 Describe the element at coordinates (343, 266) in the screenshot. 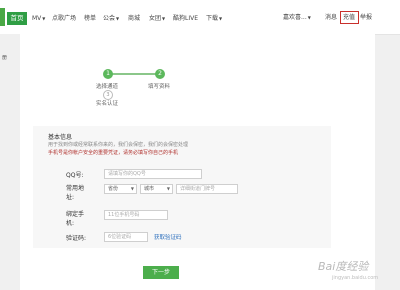

I see `watermark-logo: Bai度经验` at that location.